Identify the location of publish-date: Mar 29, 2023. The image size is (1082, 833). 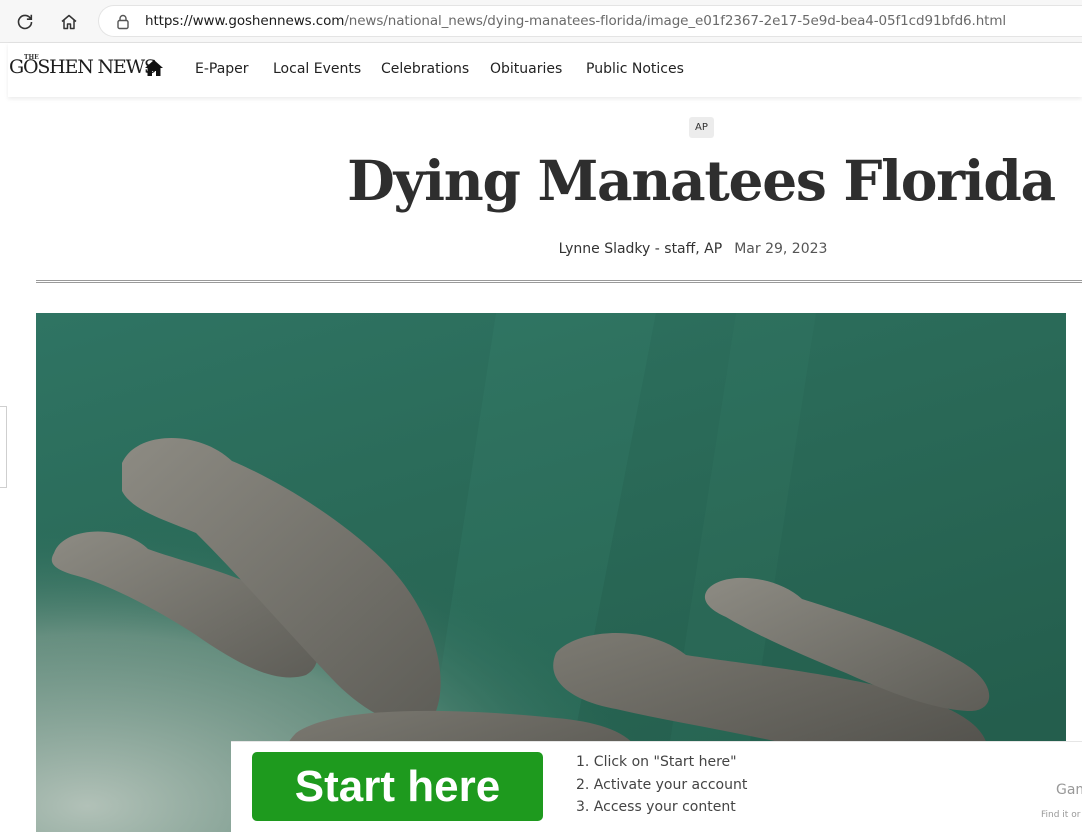
(781, 249).